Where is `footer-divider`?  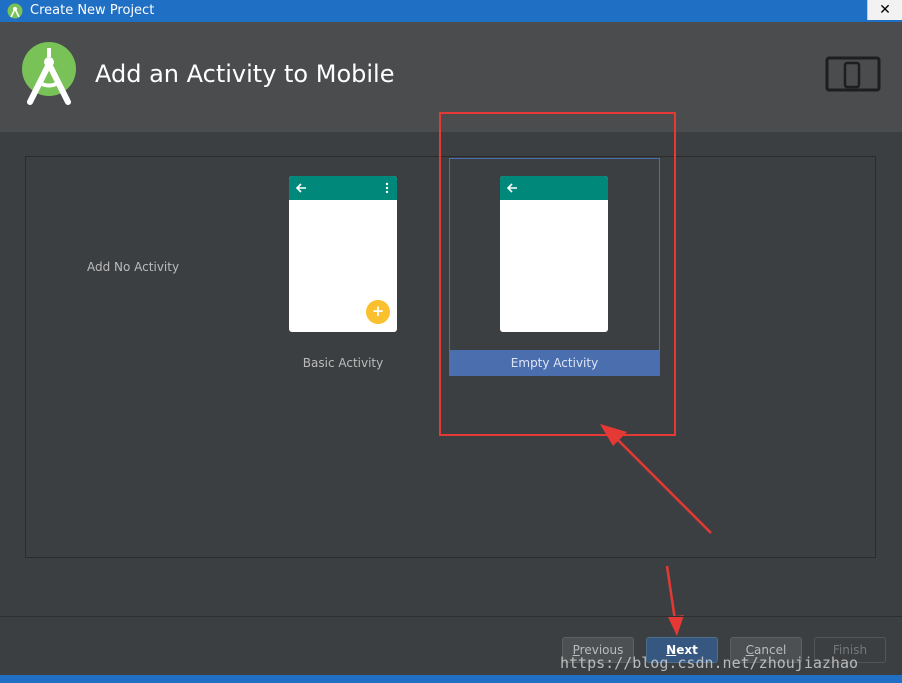 footer-divider is located at coordinates (451, 616).